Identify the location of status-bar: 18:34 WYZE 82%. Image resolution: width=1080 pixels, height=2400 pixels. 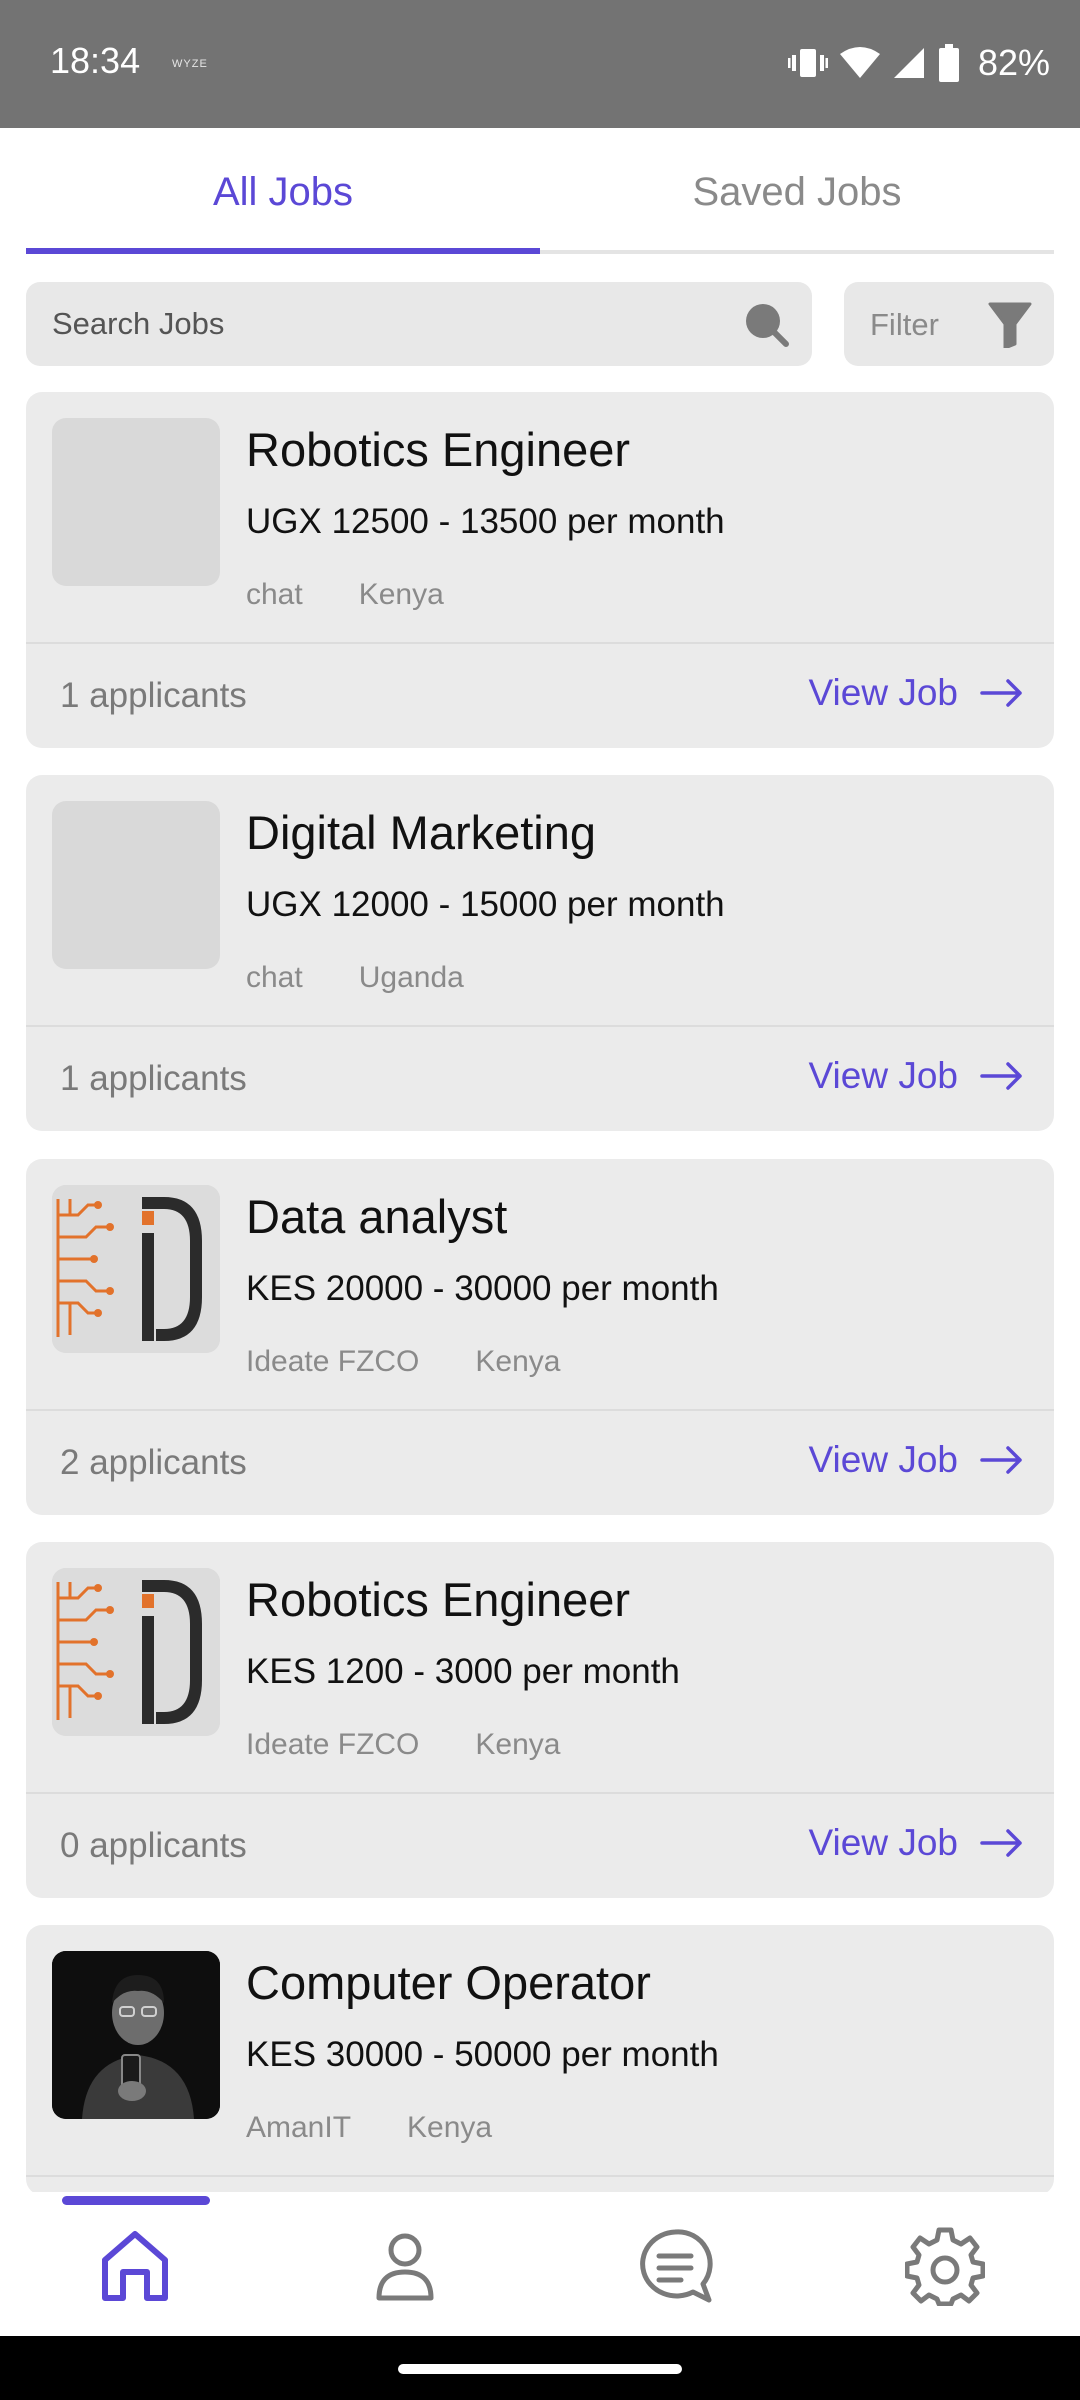
(540, 64).